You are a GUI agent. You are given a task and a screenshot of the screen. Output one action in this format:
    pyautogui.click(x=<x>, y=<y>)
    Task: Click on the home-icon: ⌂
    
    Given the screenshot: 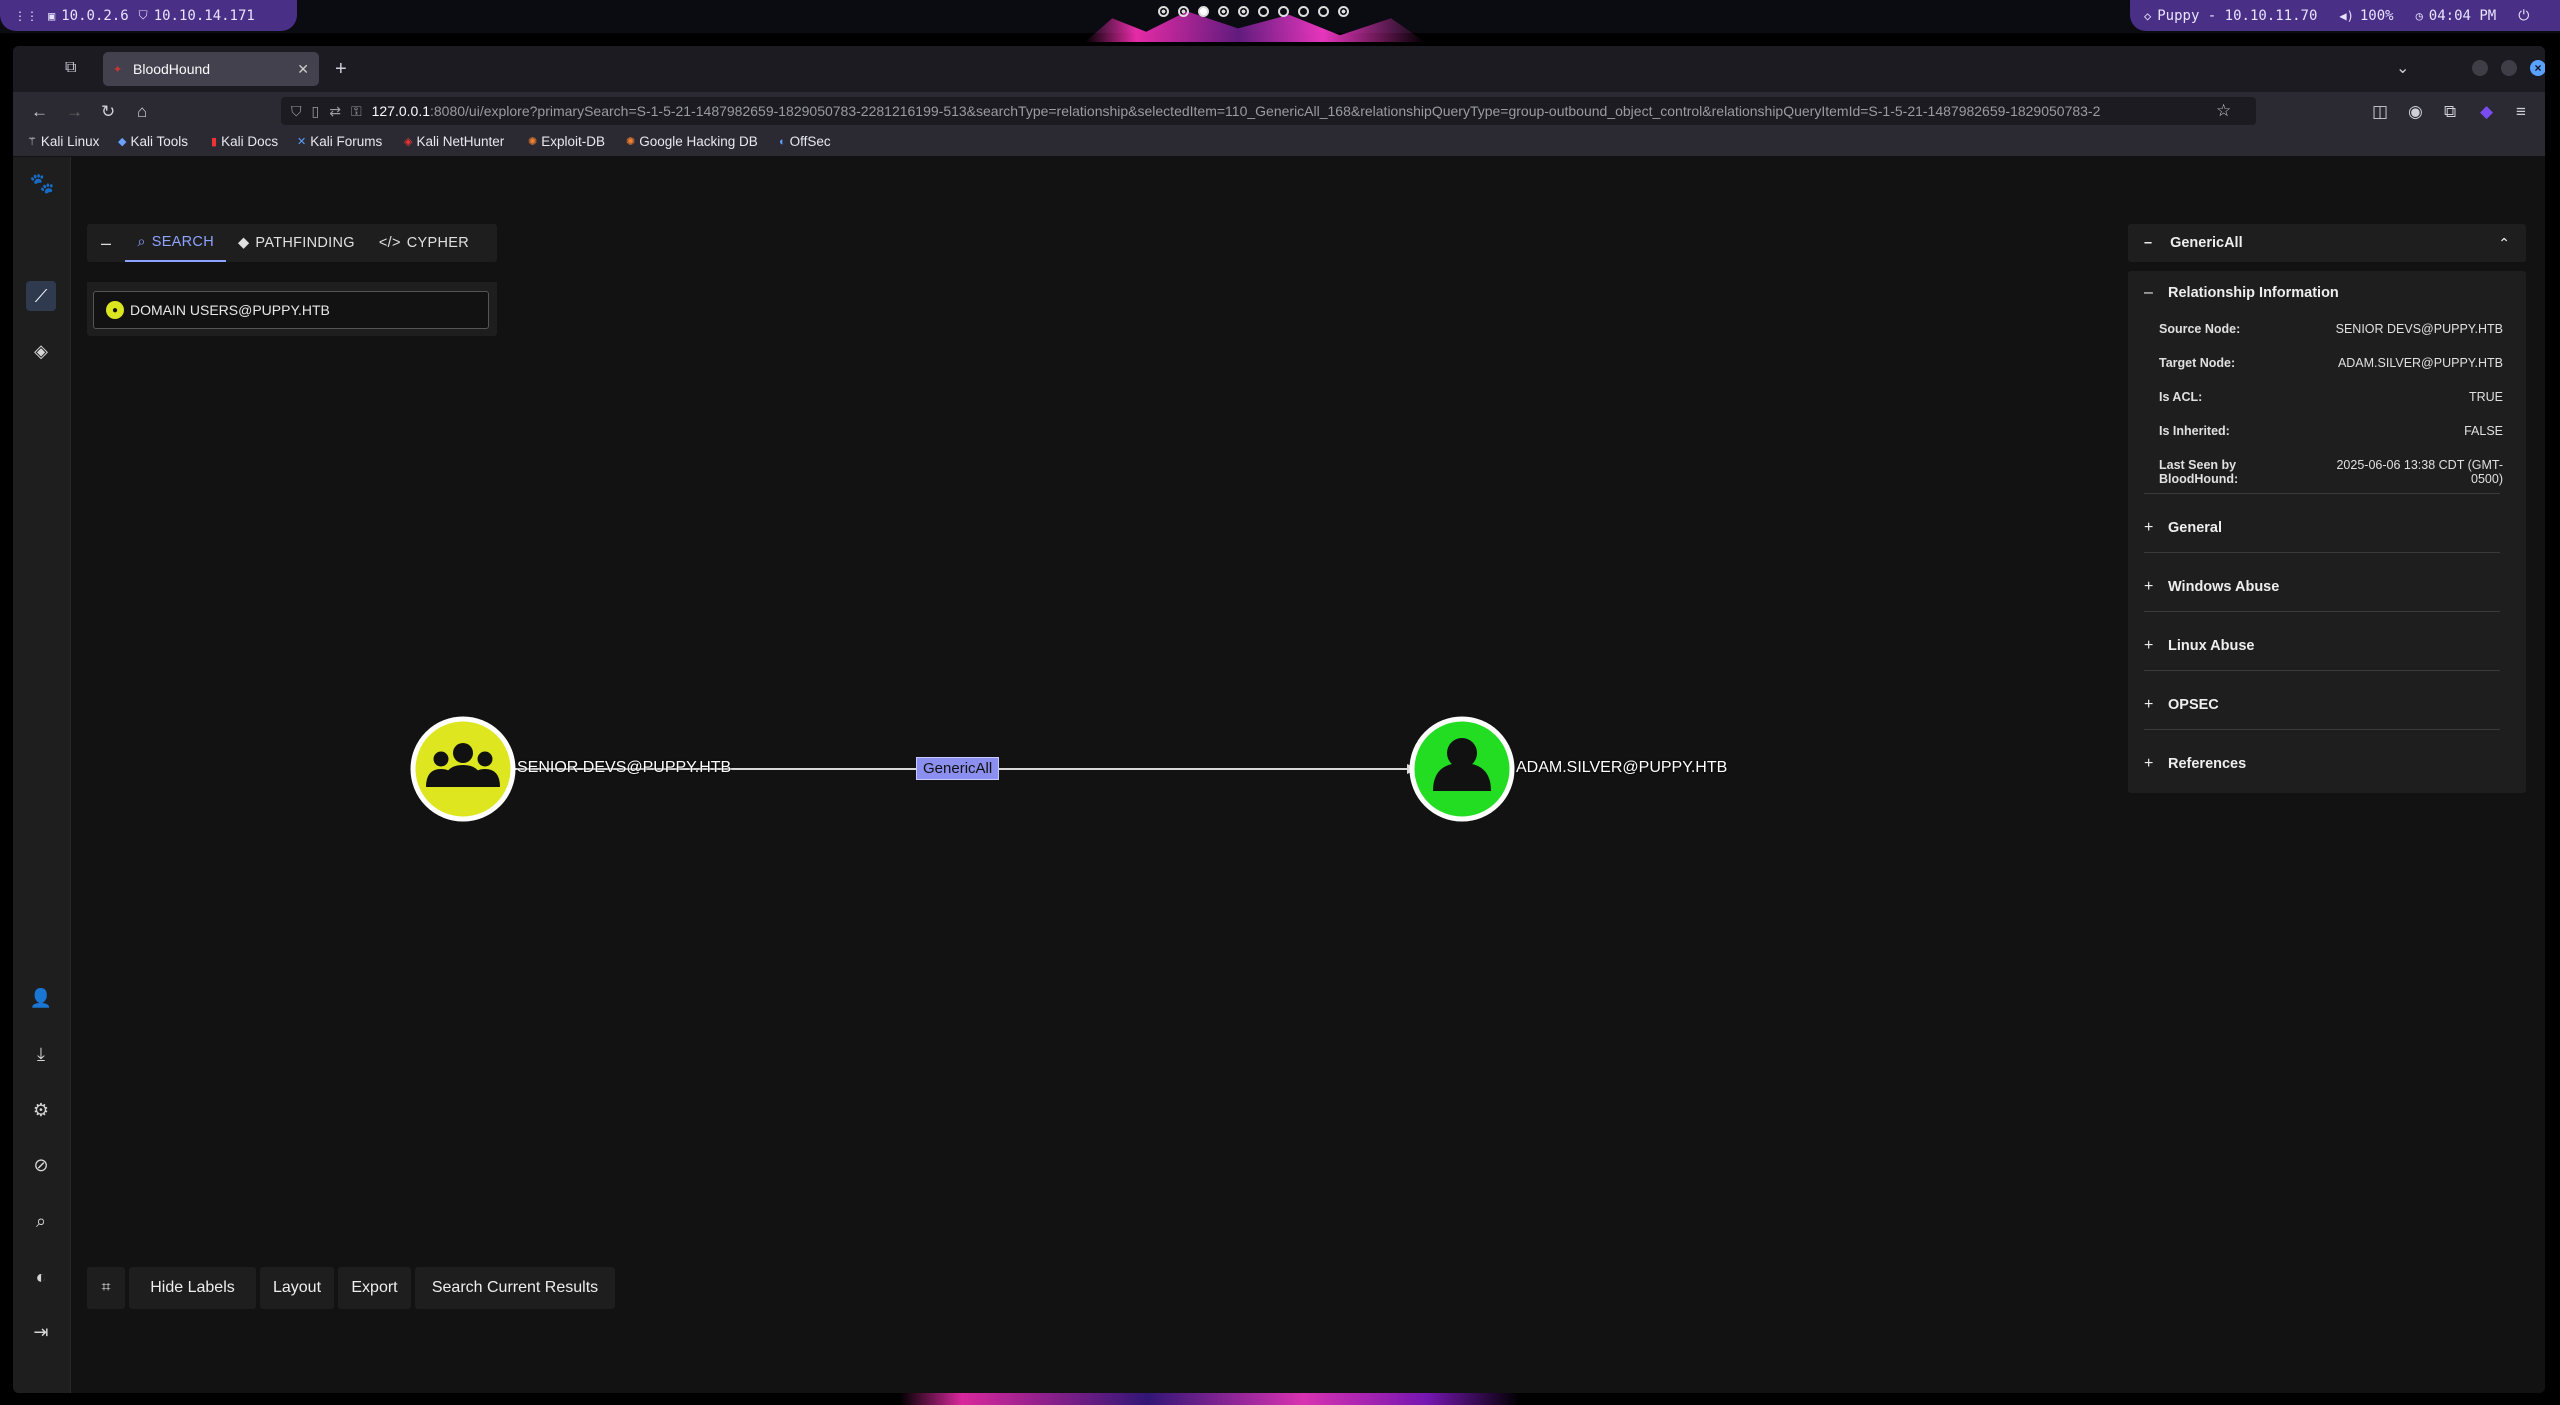 What is the action you would take?
    pyautogui.click(x=142, y=112)
    